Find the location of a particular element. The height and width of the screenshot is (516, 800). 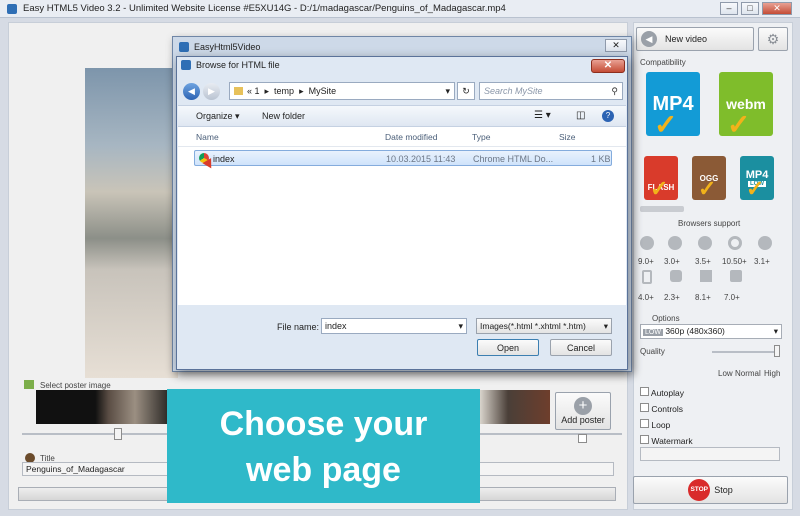

browse-app-icon is located at coordinates (186, 65).